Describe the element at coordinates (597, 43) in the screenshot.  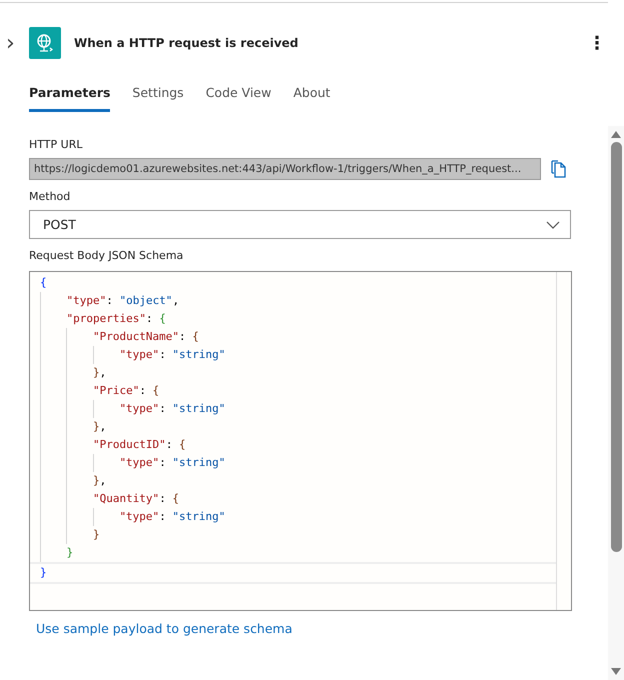
I see `more-options-button: ⋮` at that location.